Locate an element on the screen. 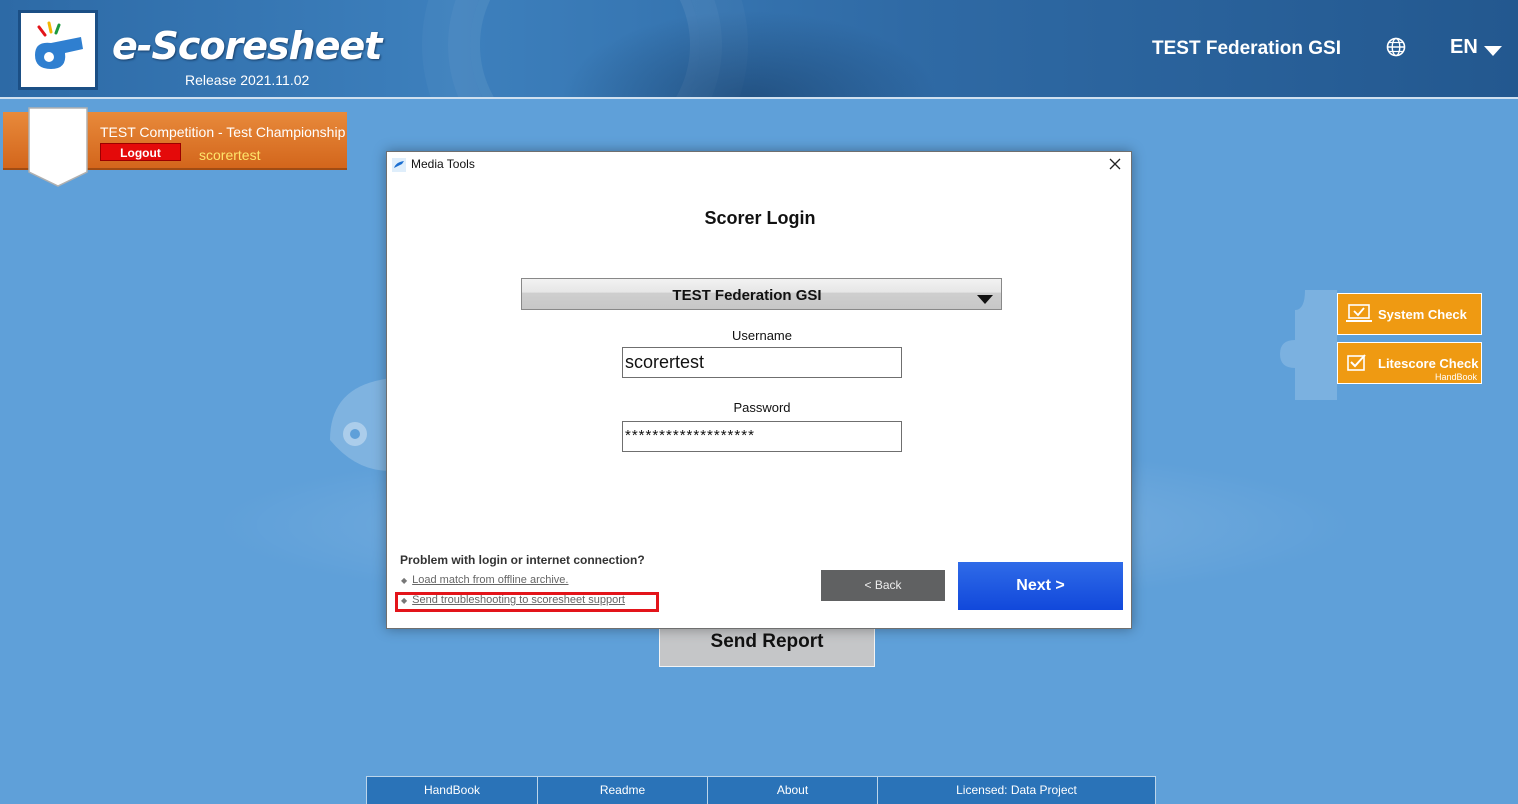 This screenshot has height=804, width=1518. litescore-check-label: Litescore Check is located at coordinates (1428, 363).